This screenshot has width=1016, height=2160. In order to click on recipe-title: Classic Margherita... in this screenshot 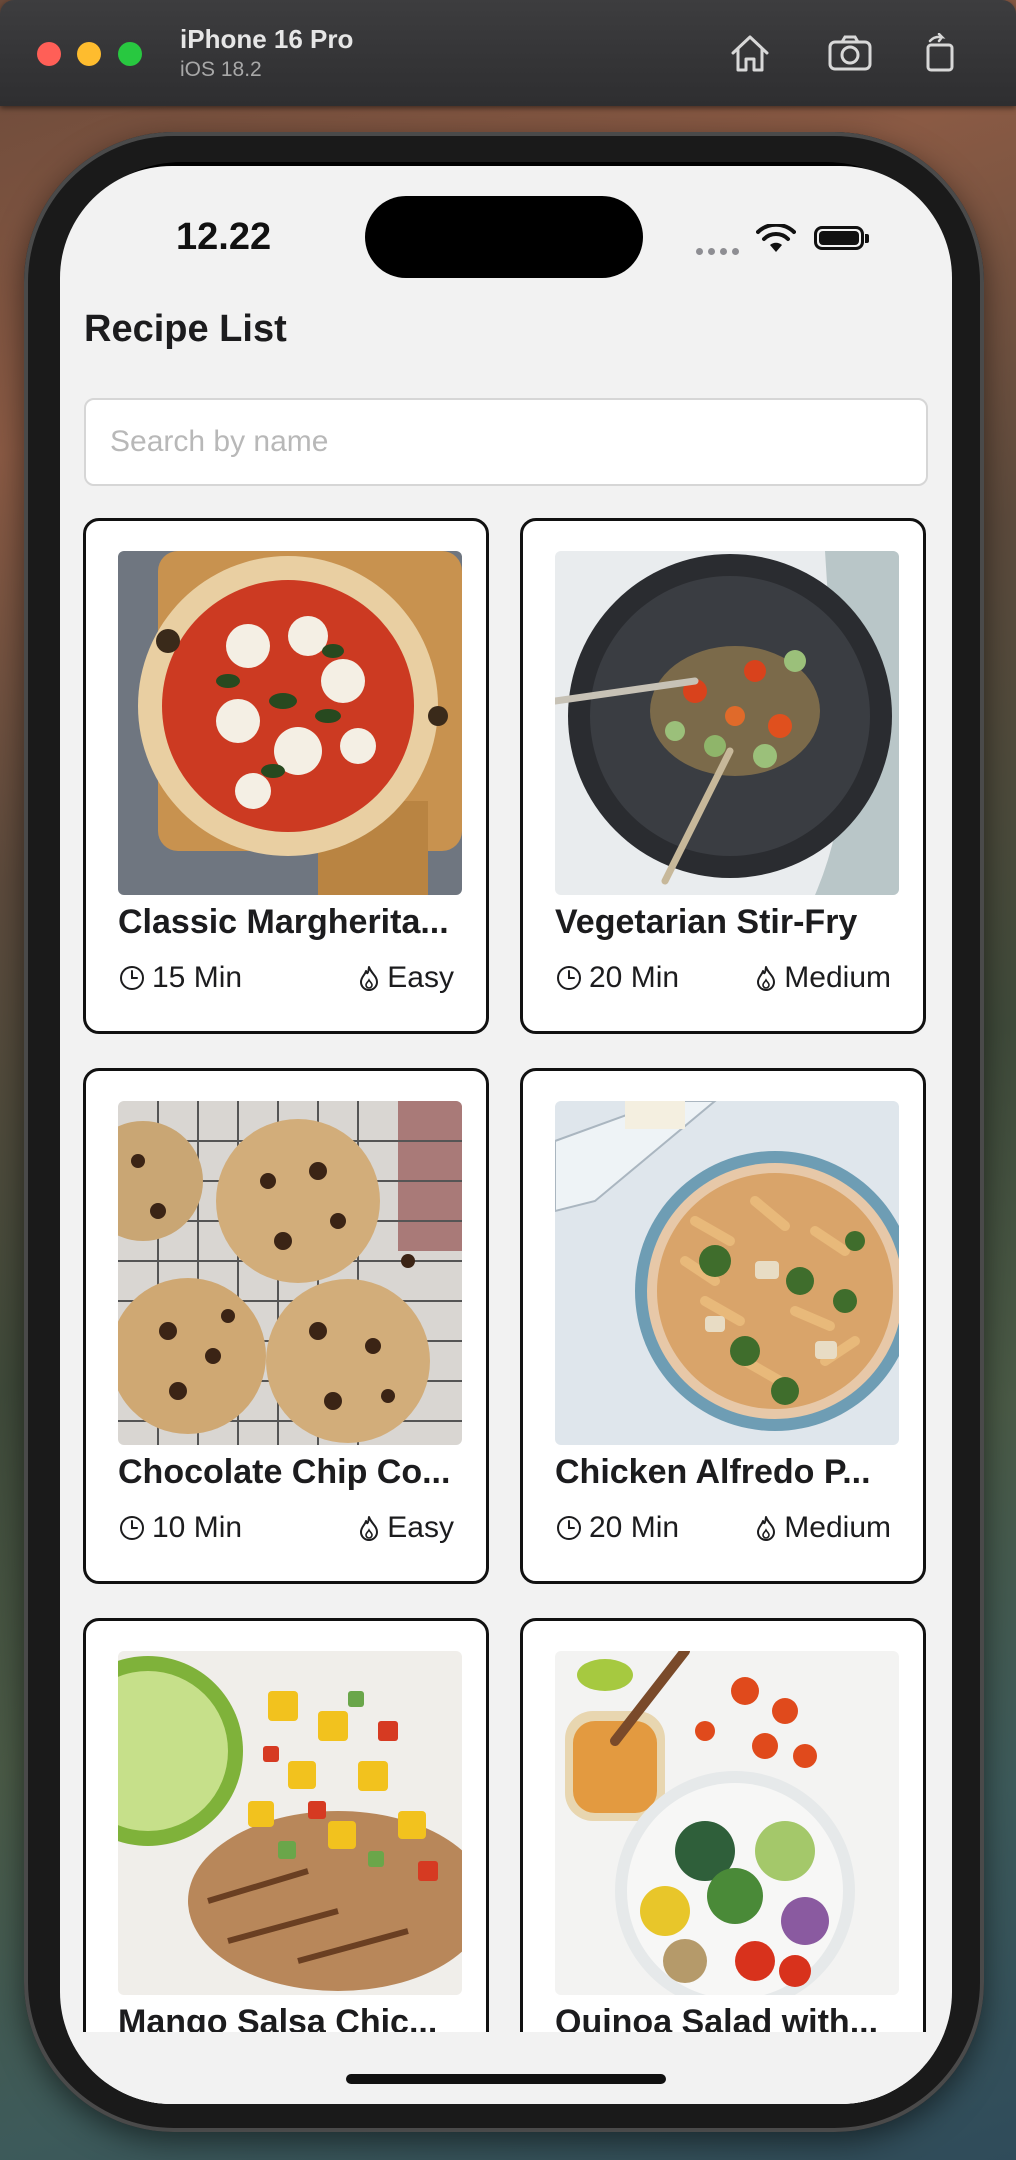, I will do `click(283, 922)`.